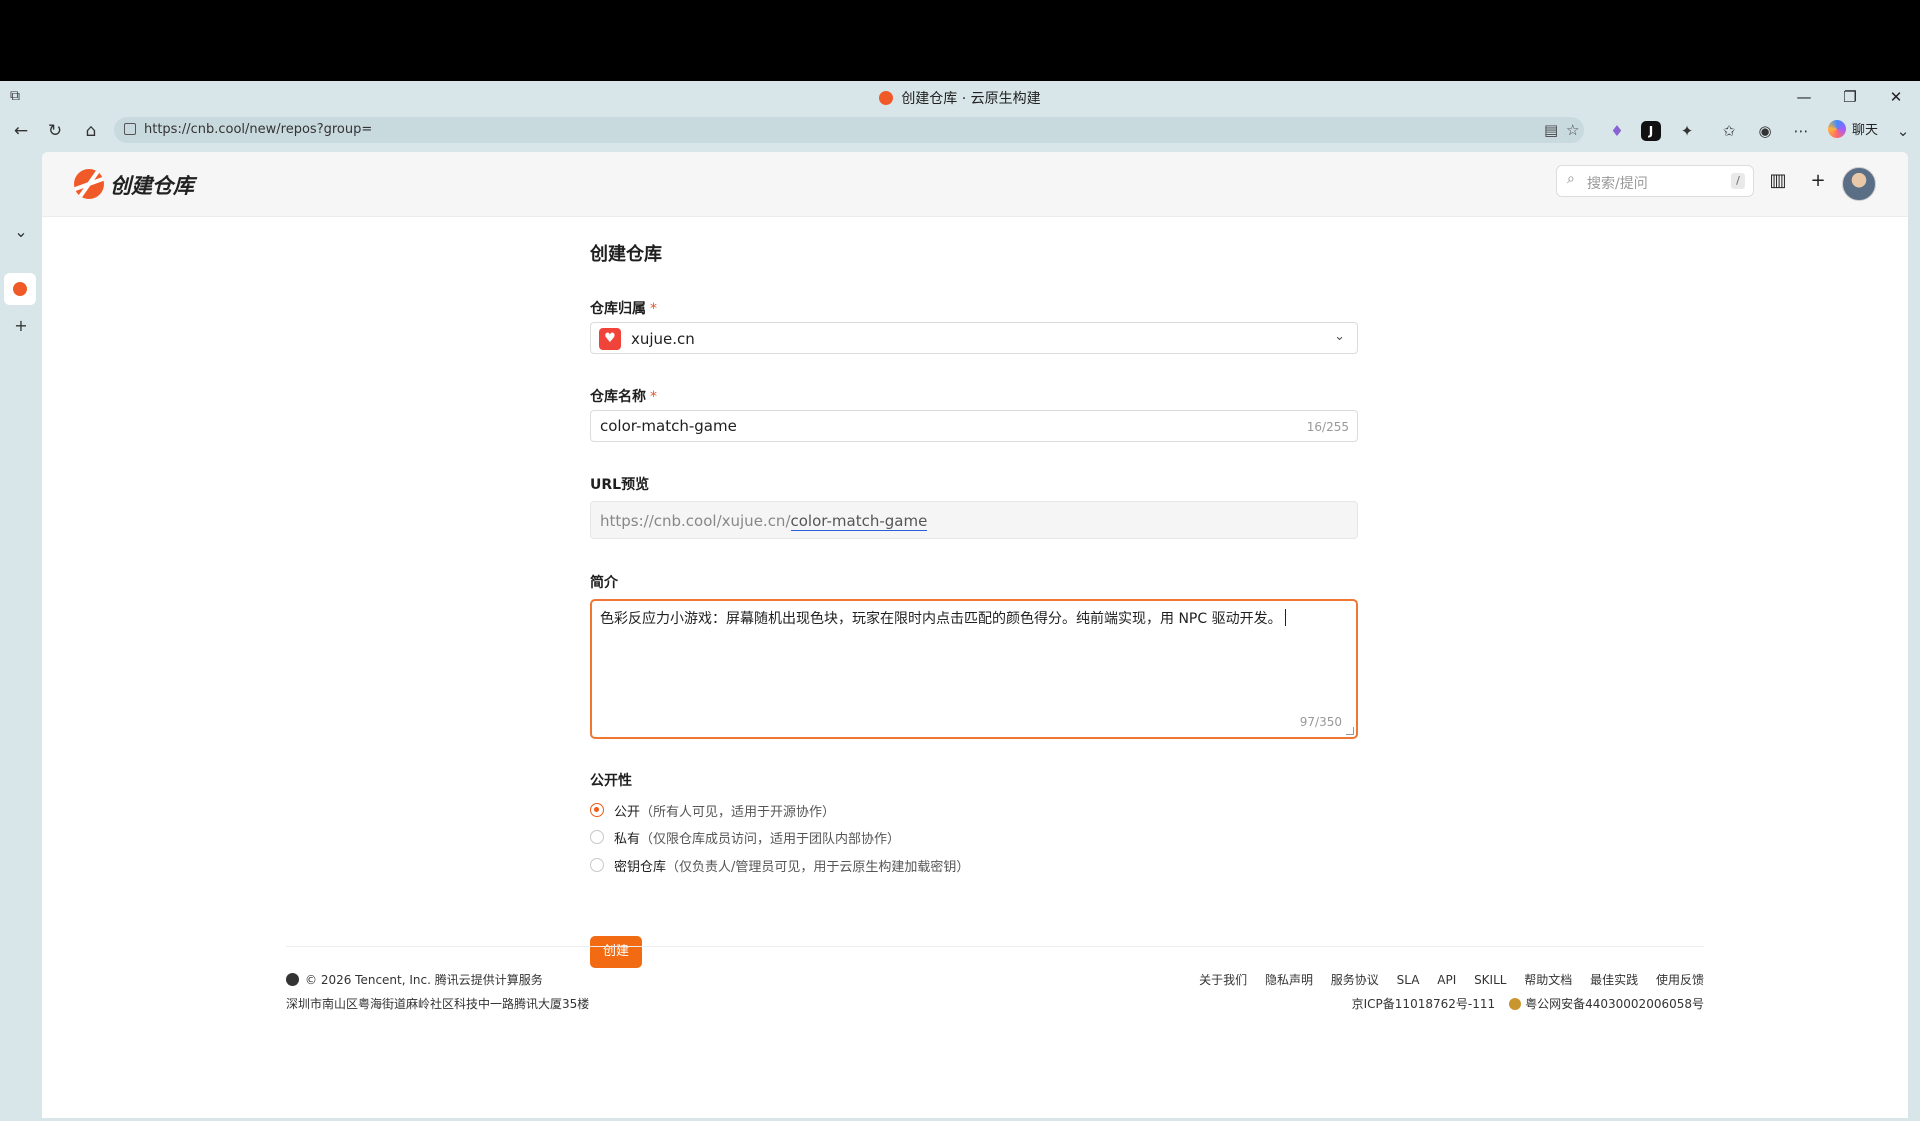 This screenshot has height=1121, width=1920. What do you see at coordinates (616, 952) in the screenshot?
I see `create-button: 创建` at bounding box center [616, 952].